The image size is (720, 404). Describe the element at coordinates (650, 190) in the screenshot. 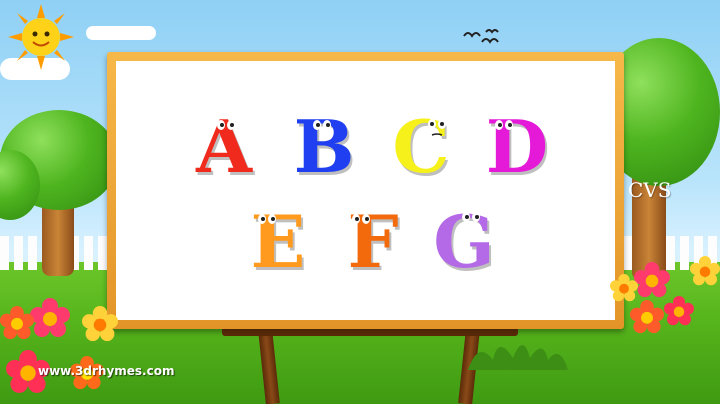

I see `corner-text: CVS` at that location.